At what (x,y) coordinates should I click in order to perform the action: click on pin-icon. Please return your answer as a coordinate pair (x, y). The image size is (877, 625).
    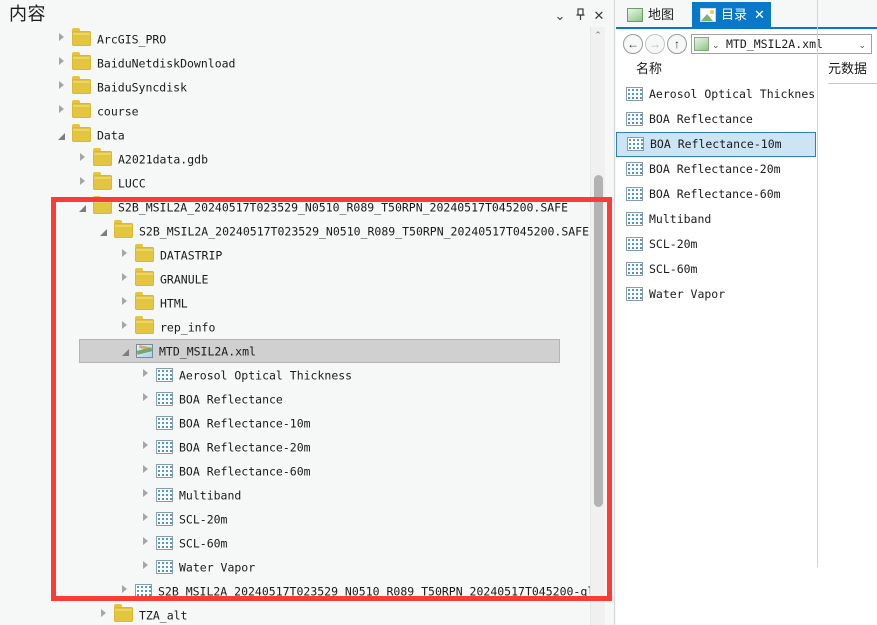
    Looking at the image, I should click on (580, 16).